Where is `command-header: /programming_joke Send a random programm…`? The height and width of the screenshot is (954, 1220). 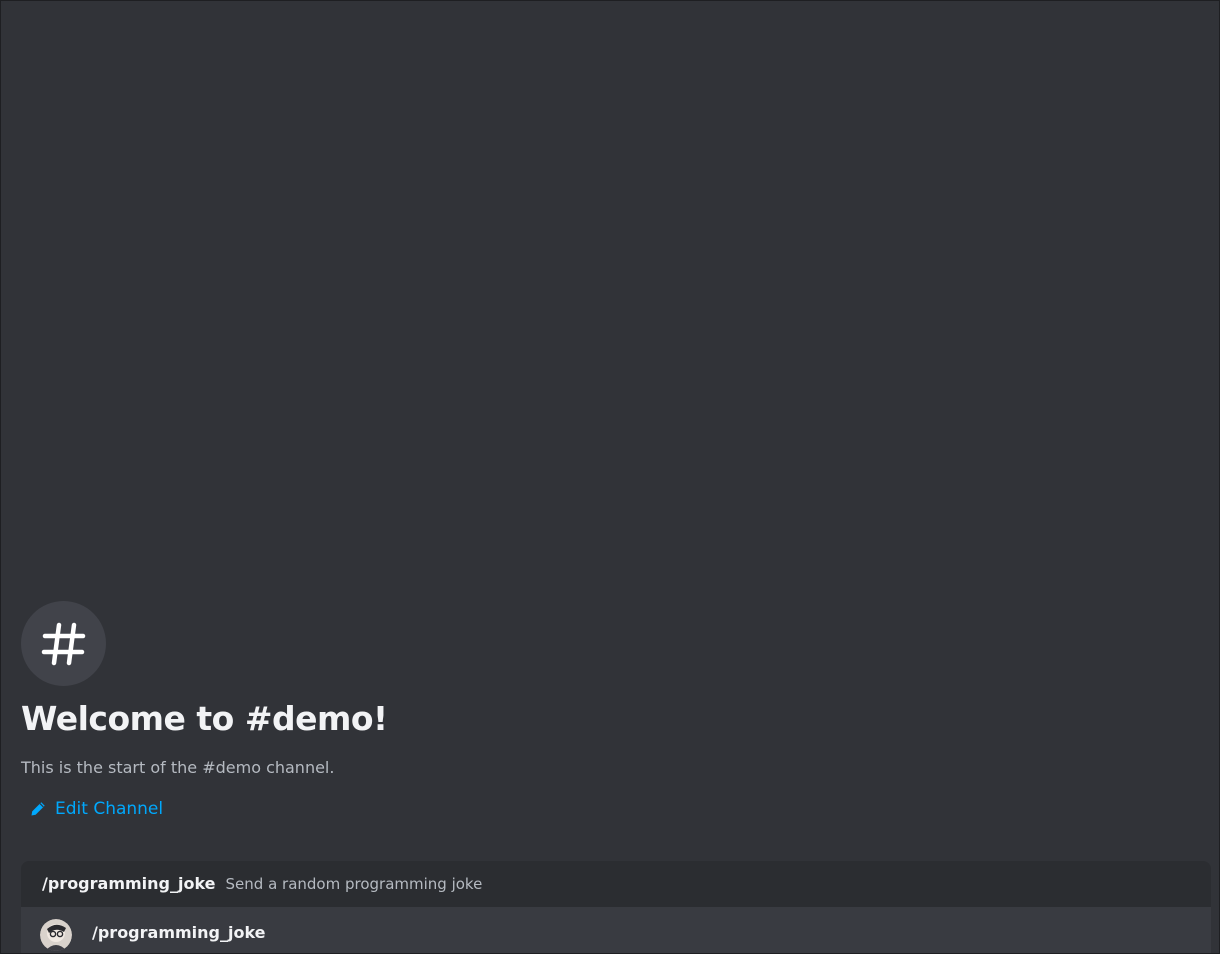
command-header: /programming_joke Send a random programm… is located at coordinates (616, 883).